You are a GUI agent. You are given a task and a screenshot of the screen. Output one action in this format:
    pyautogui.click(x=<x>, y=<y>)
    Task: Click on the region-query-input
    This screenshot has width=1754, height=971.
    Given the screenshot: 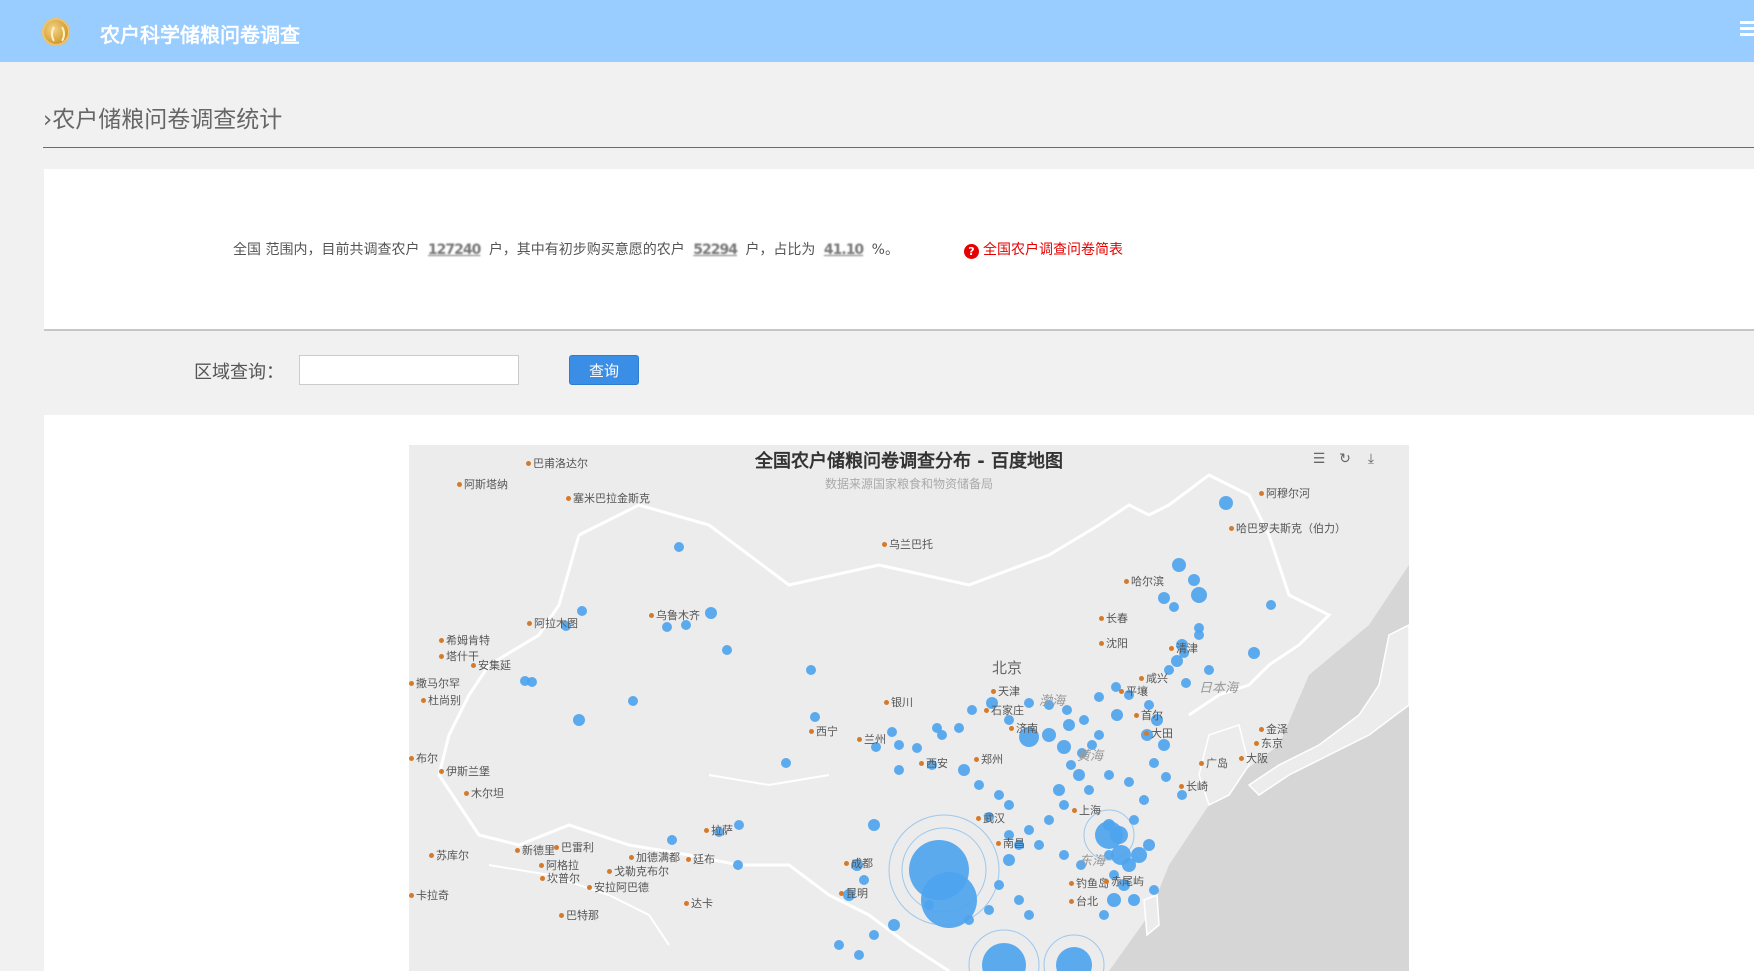 What is the action you would take?
    pyautogui.click(x=409, y=370)
    